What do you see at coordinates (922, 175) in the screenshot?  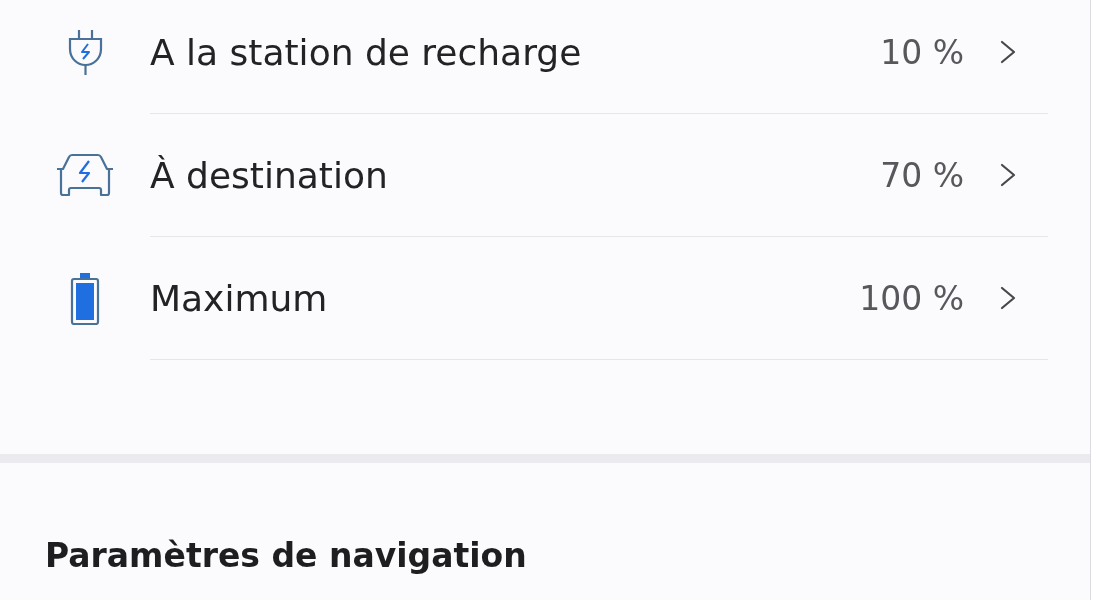 I see `setting-value: 70 %` at bounding box center [922, 175].